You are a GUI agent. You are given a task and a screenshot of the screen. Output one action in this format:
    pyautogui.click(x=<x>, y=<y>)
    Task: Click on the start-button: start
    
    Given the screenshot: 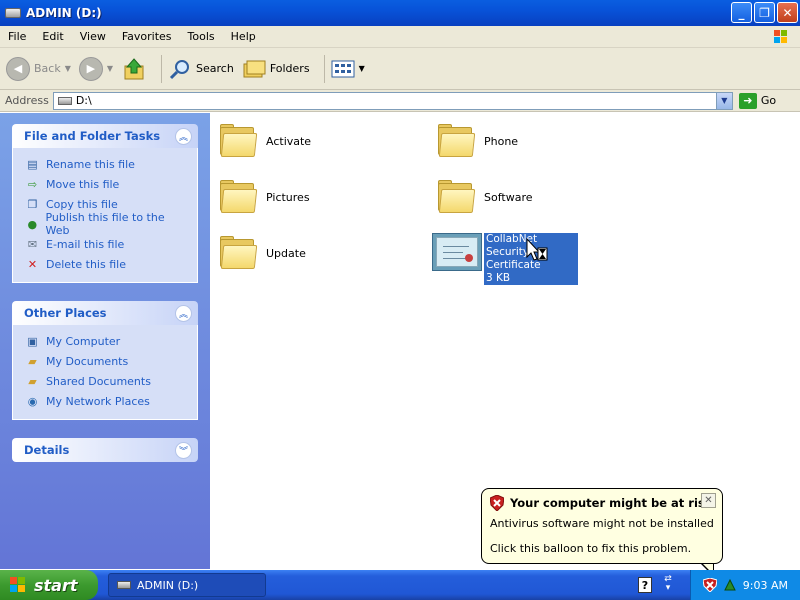 What is the action you would take?
    pyautogui.click(x=49, y=585)
    